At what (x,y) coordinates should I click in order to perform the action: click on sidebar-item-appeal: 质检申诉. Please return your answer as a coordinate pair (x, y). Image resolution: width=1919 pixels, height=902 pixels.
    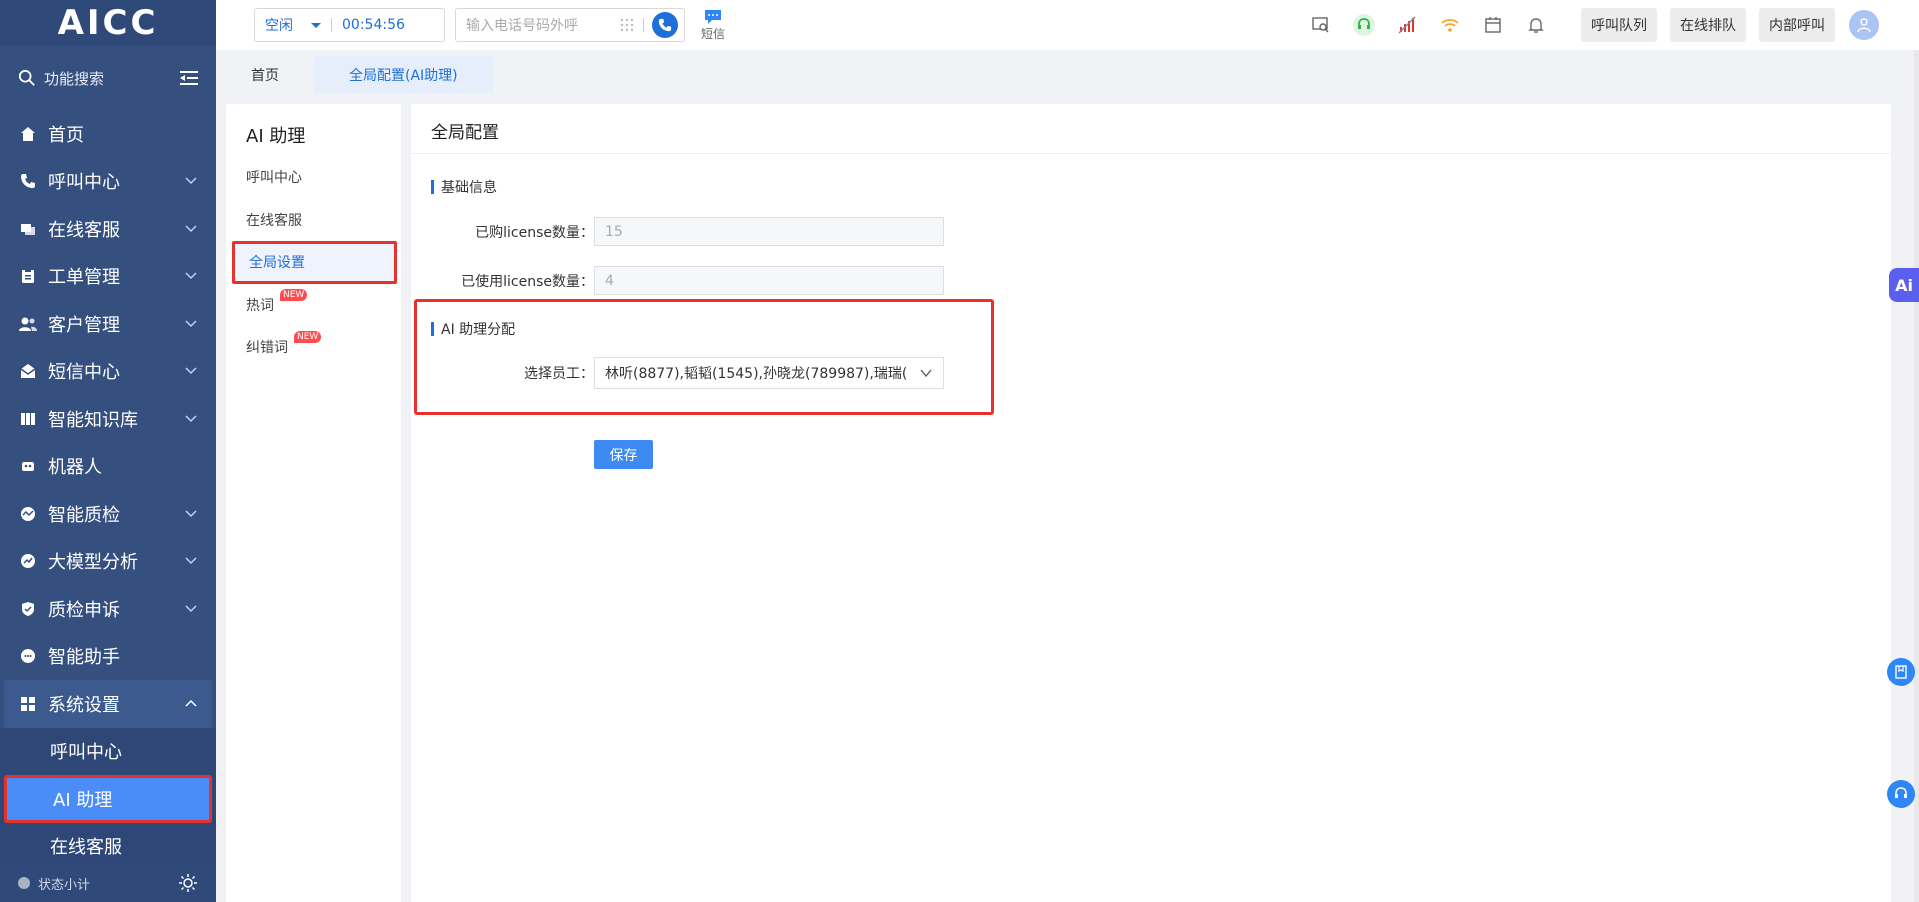
    Looking at the image, I should click on (108, 609).